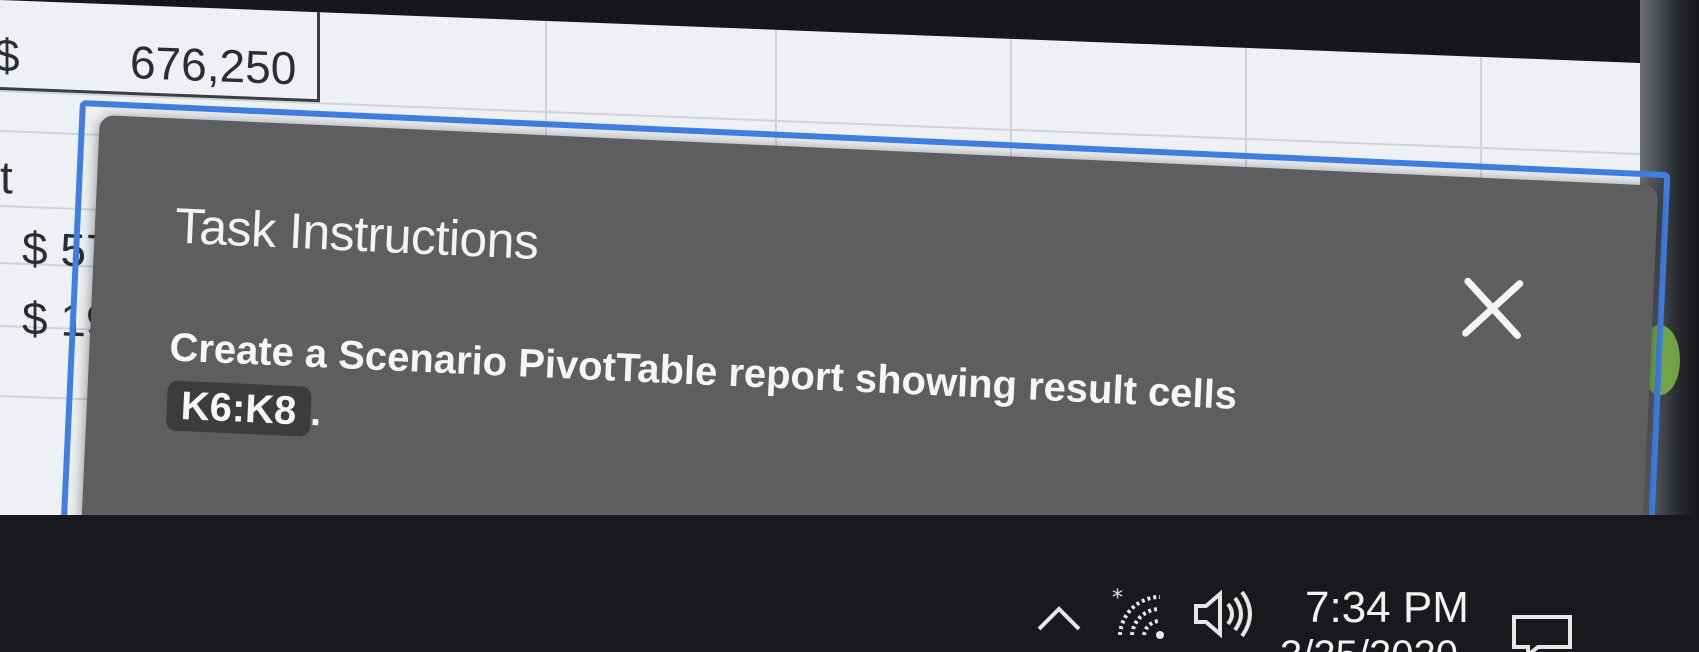  Describe the element at coordinates (238, 408) in the screenshot. I see `cell-reference-badge: K6:K8` at that location.